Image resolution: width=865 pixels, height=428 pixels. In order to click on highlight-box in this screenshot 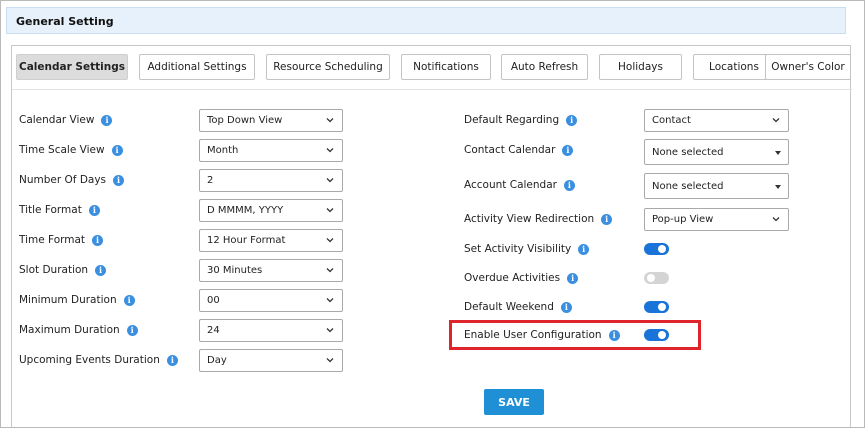, I will do `click(575, 335)`.